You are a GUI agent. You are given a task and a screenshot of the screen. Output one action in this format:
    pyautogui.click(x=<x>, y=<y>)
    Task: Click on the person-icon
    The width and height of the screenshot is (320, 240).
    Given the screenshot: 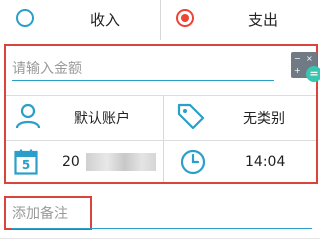 What is the action you would take?
    pyautogui.click(x=28, y=118)
    